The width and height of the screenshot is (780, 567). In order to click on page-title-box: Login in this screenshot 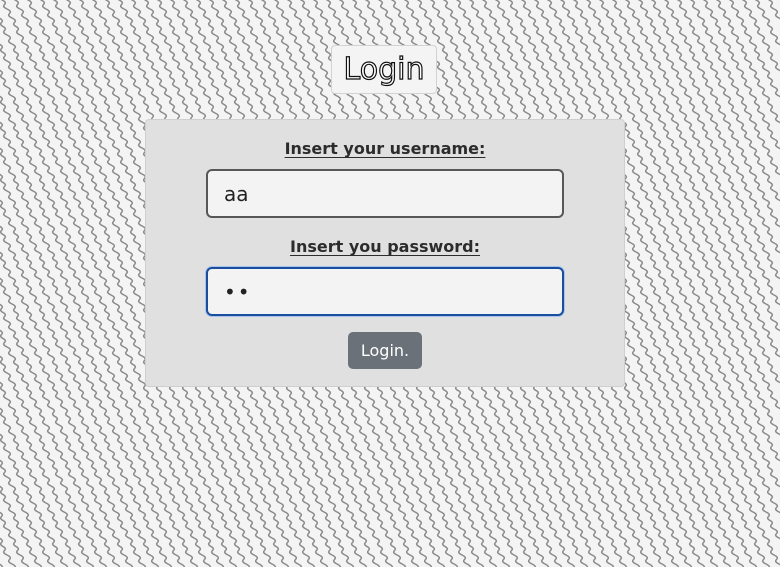, I will do `click(384, 69)`.